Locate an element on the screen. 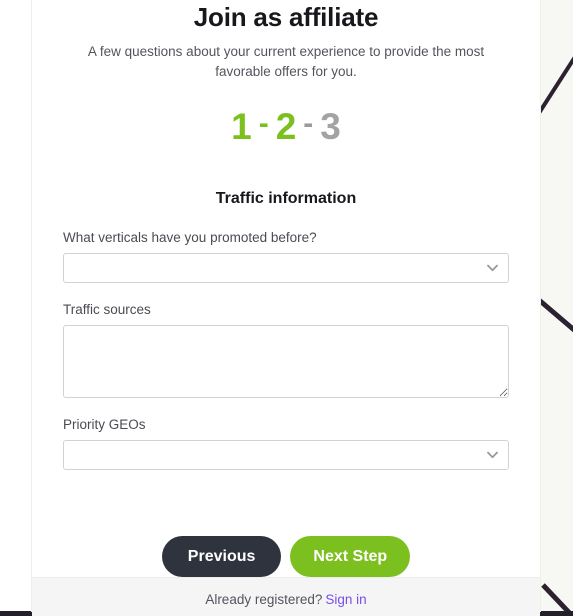 Image resolution: width=573 pixels, height=616 pixels. footer-text: Already registered? is located at coordinates (264, 599).